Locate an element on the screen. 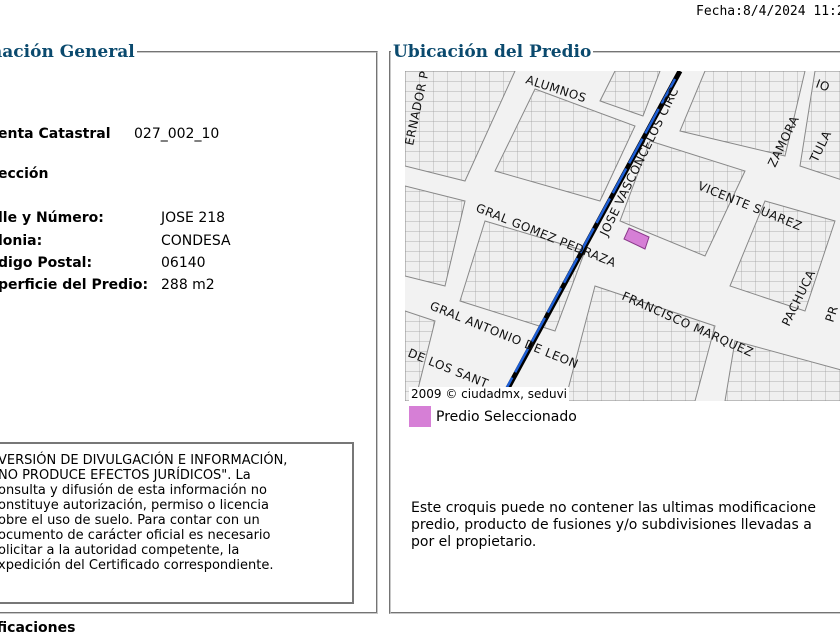 The width and height of the screenshot is (840, 636). colonia-label: lonia: is located at coordinates (21, 241).